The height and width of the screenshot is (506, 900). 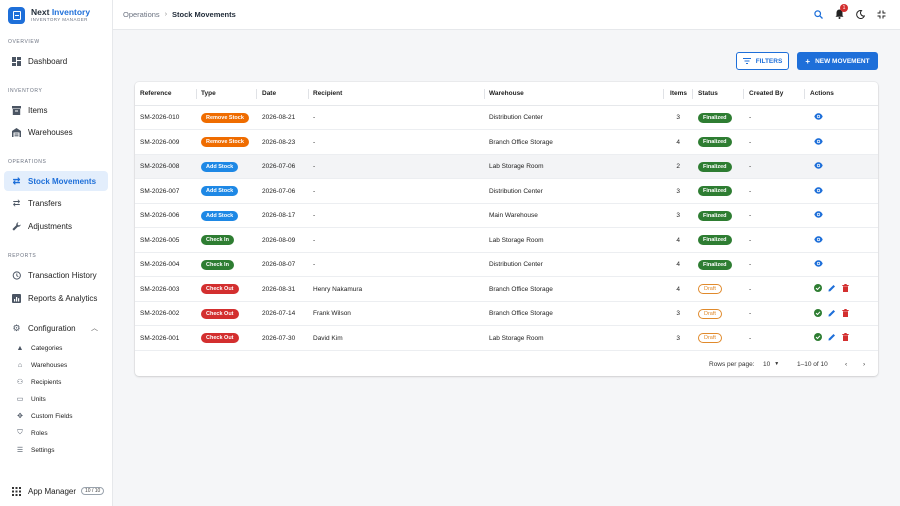 What do you see at coordinates (39, 348) in the screenshot?
I see `config-item-categories: ▲ Categories` at bounding box center [39, 348].